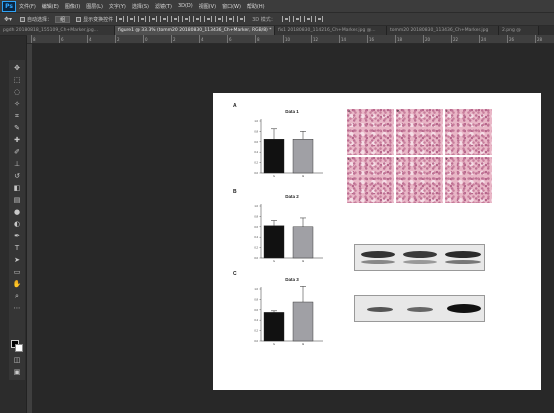 This screenshot has width=554, height=413. Describe the element at coordinates (303, 176) in the screenshot. I see `x-tick-label: tk` at that location.